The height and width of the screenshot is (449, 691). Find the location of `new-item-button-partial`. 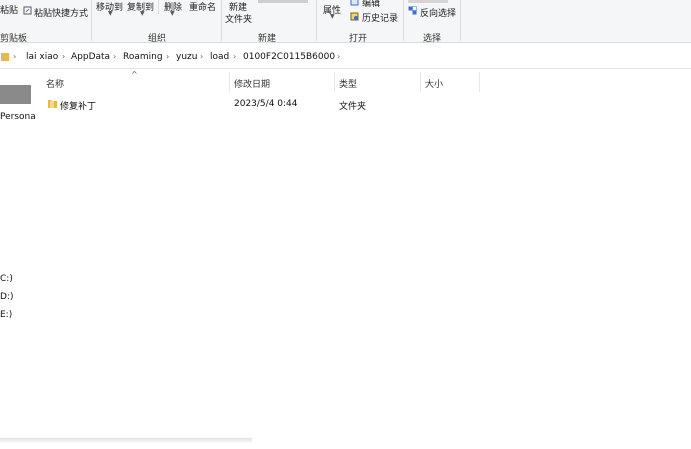

new-item-button-partial is located at coordinates (283, 1).